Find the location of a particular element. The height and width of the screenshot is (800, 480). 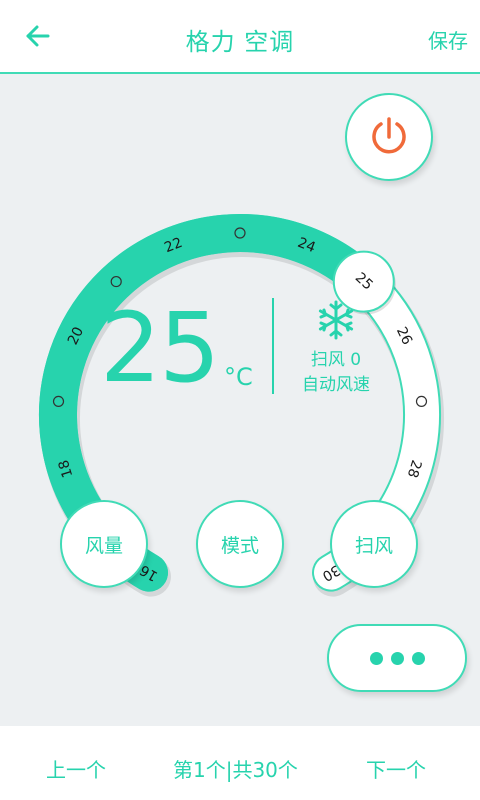

current-temperature: 25 is located at coordinates (160, 348).